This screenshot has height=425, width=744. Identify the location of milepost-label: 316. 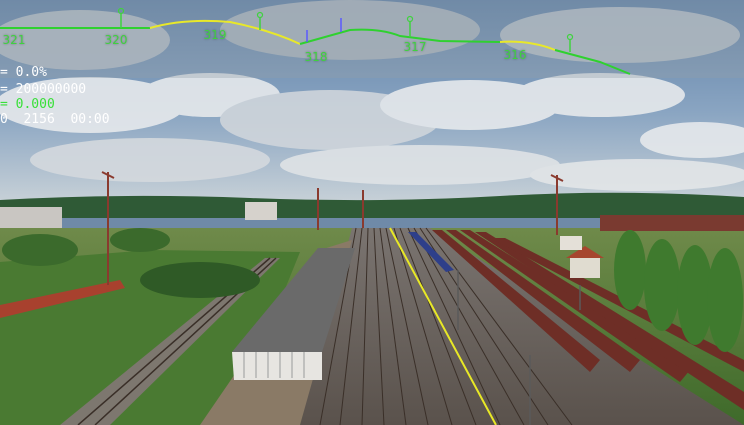
(515, 55).